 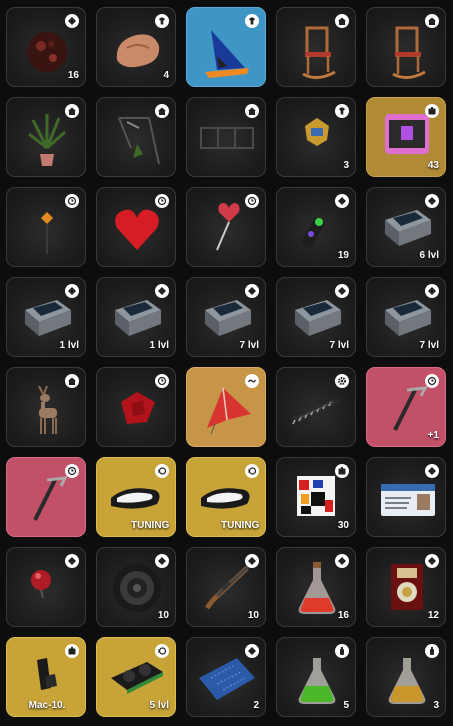 What do you see at coordinates (406, 137) in the screenshot?
I see `inventory-slot: 43` at bounding box center [406, 137].